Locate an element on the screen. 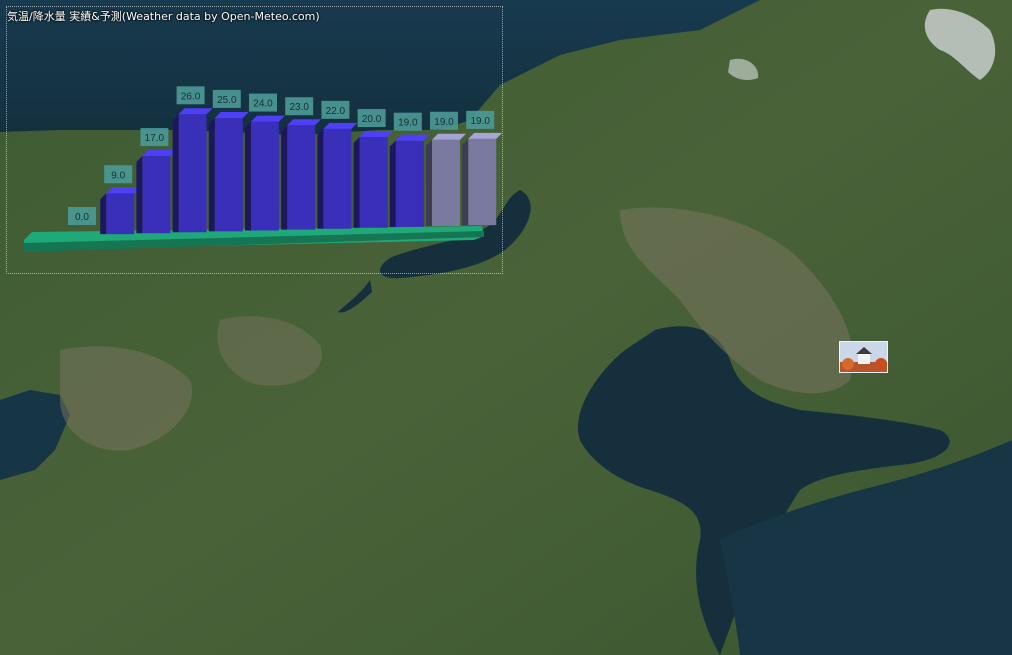  value-label: 9.0 is located at coordinates (118, 175).